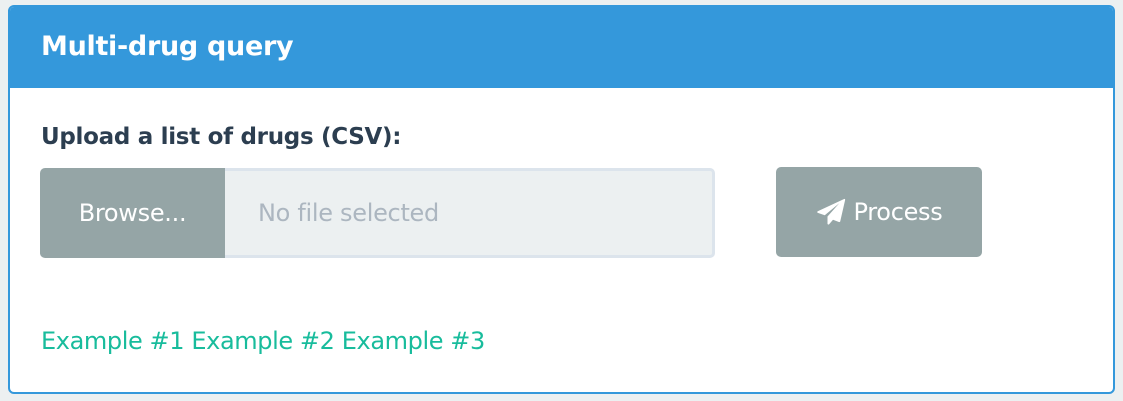  What do you see at coordinates (470, 213) in the screenshot?
I see `file-name-field: No file selected` at bounding box center [470, 213].